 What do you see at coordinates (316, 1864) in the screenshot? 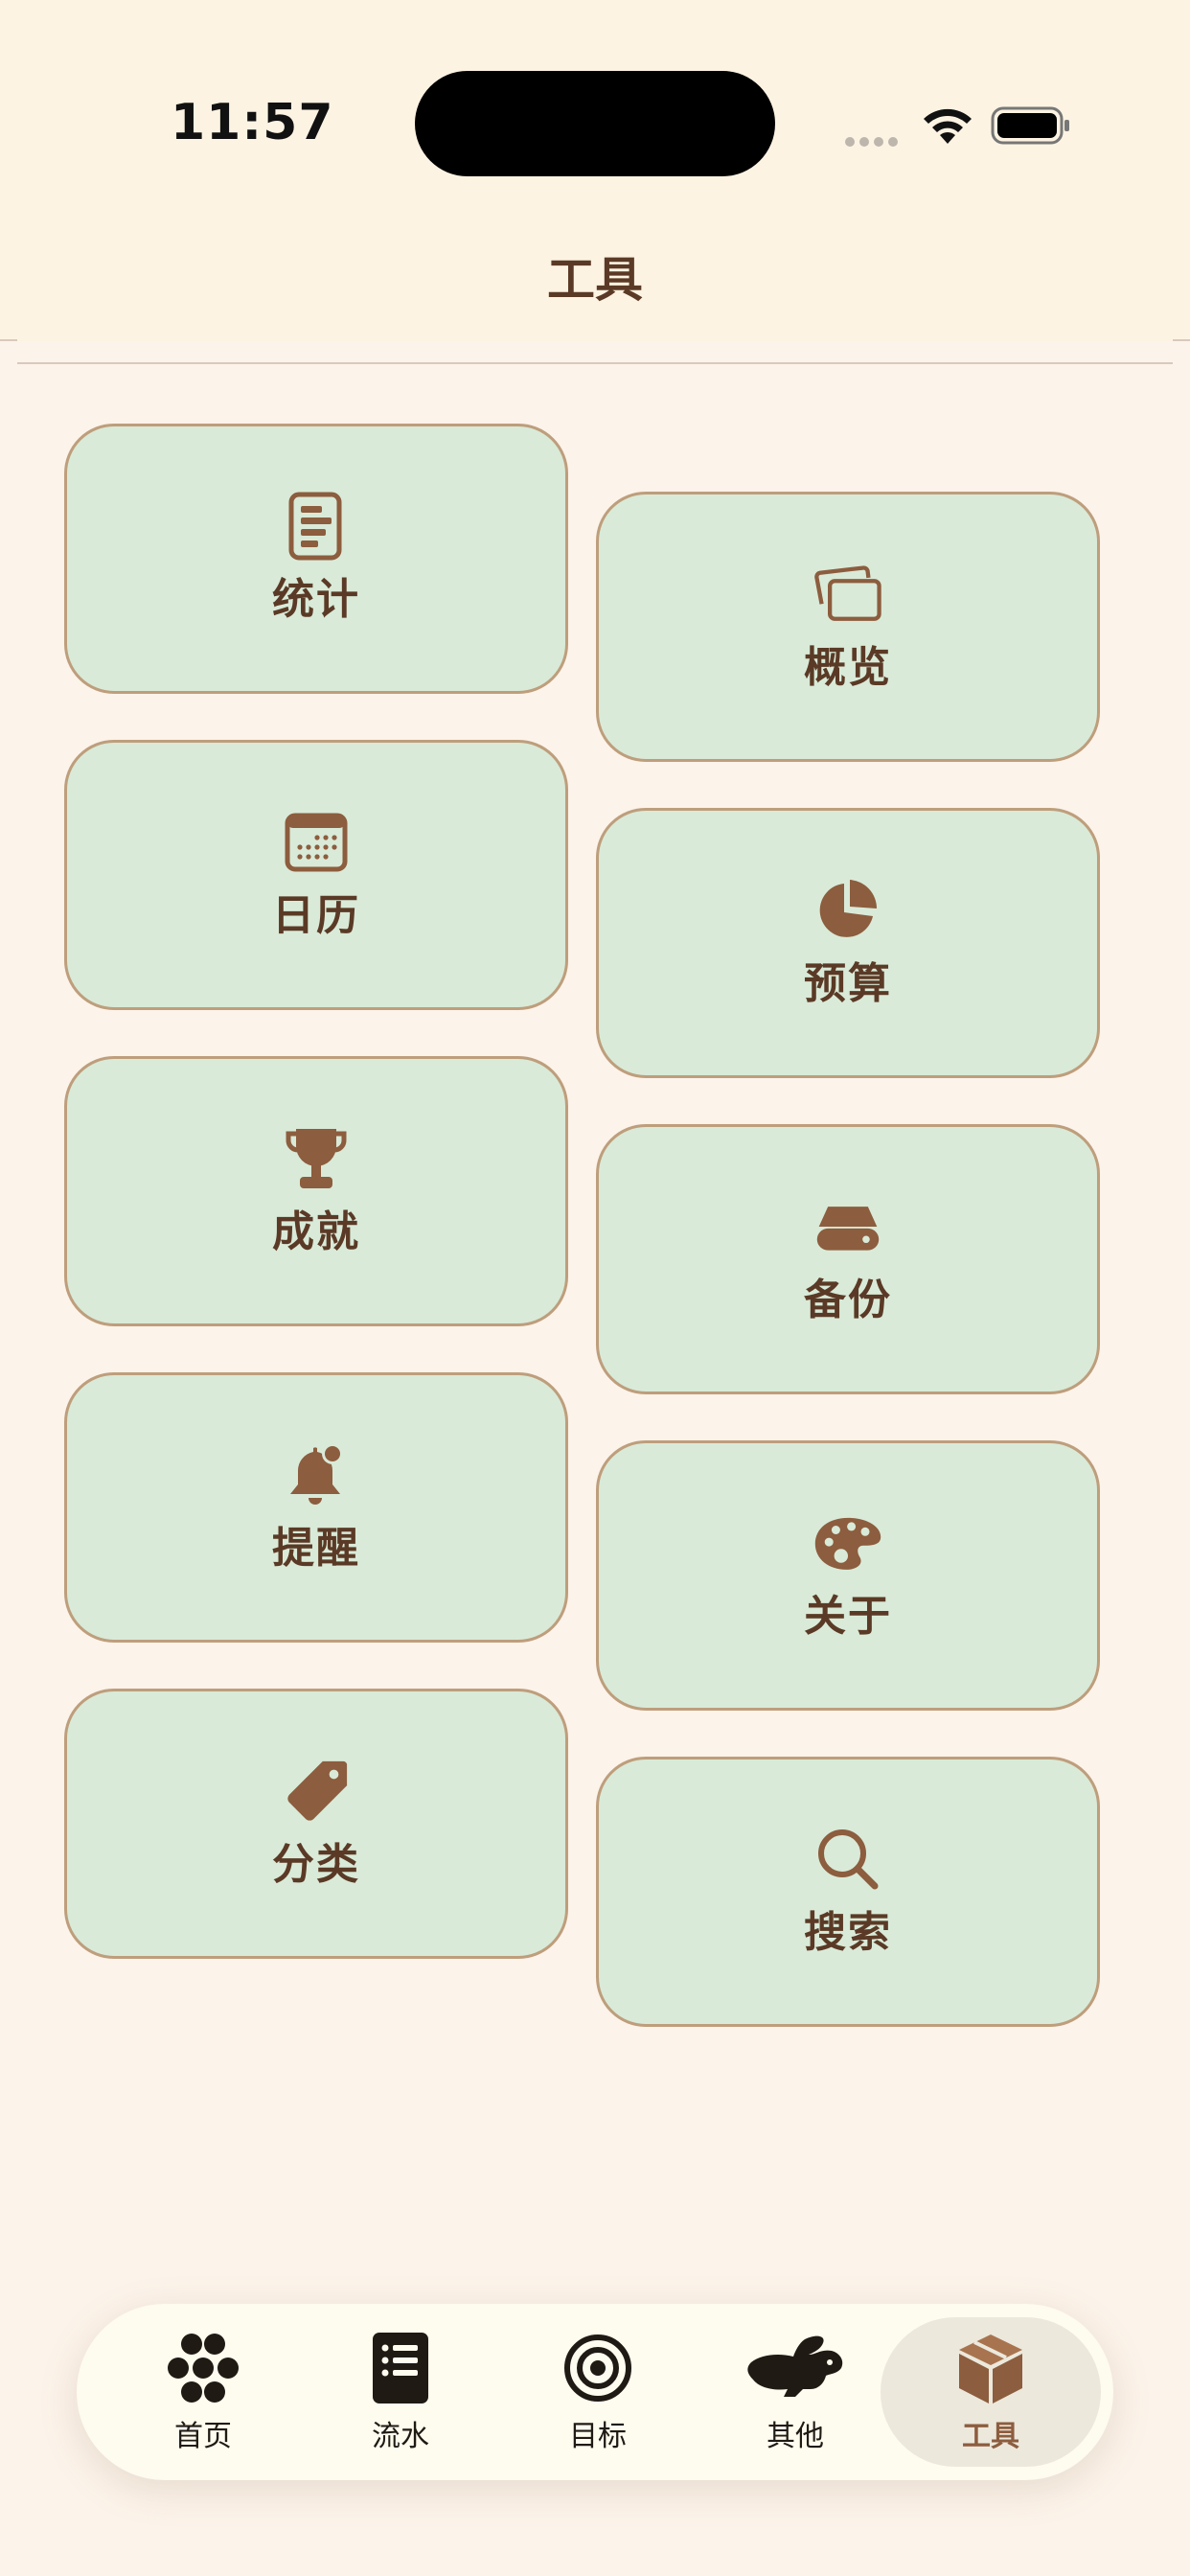
I see `tool-card-label: 分类` at bounding box center [316, 1864].